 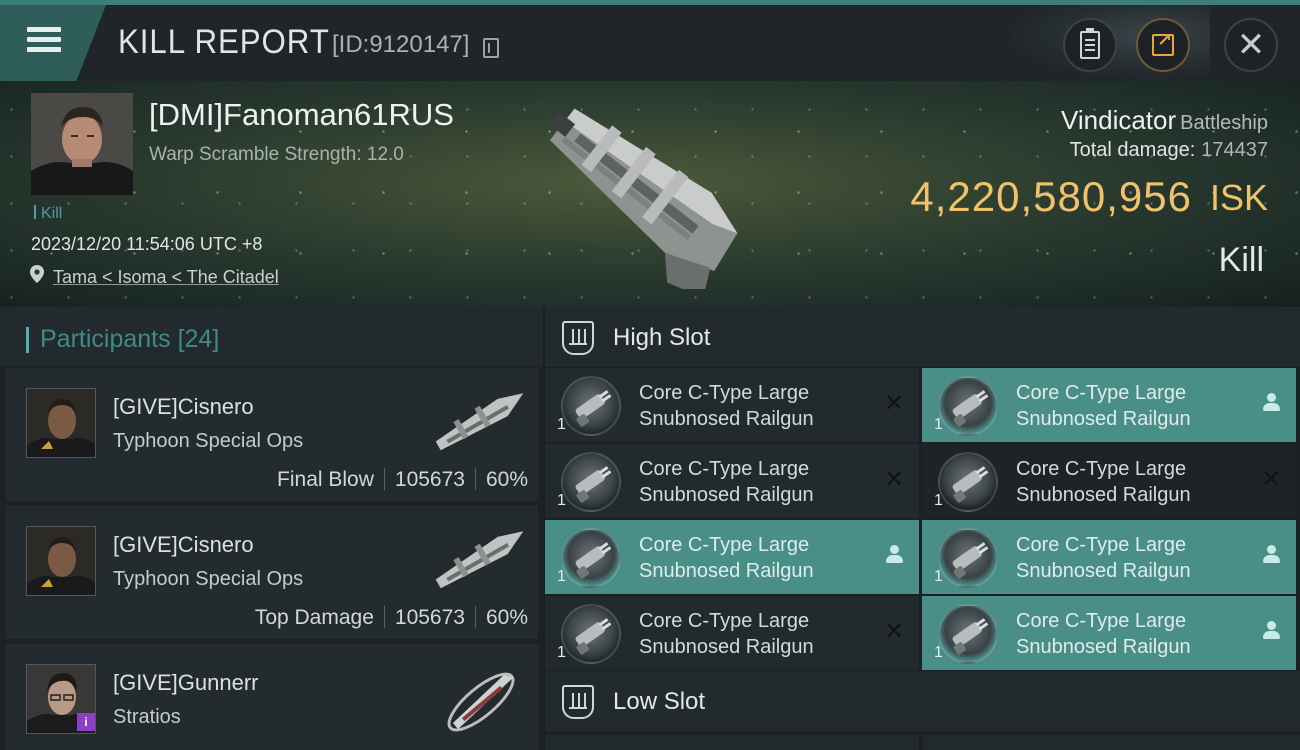 I want to click on high-slot-title: High Slot, so click(x=662, y=337).